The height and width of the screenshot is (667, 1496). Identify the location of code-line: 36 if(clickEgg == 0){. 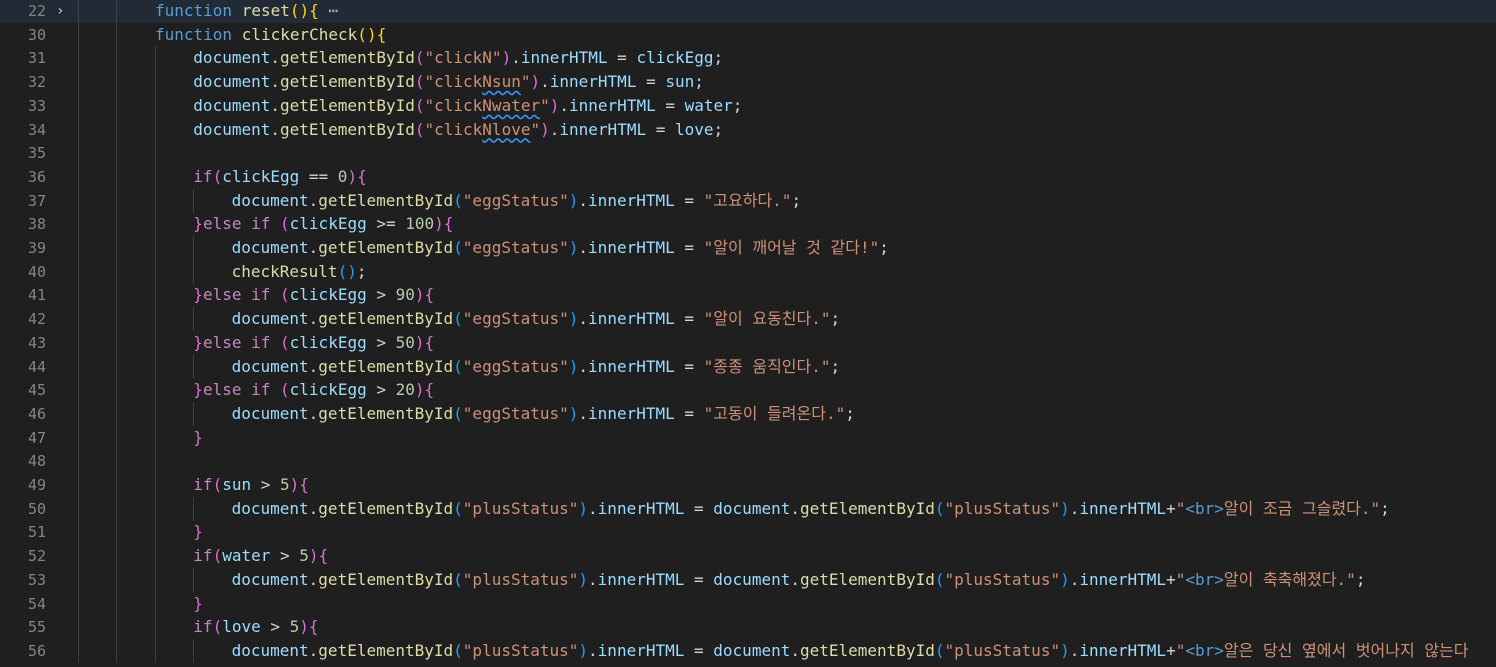
(748, 176).